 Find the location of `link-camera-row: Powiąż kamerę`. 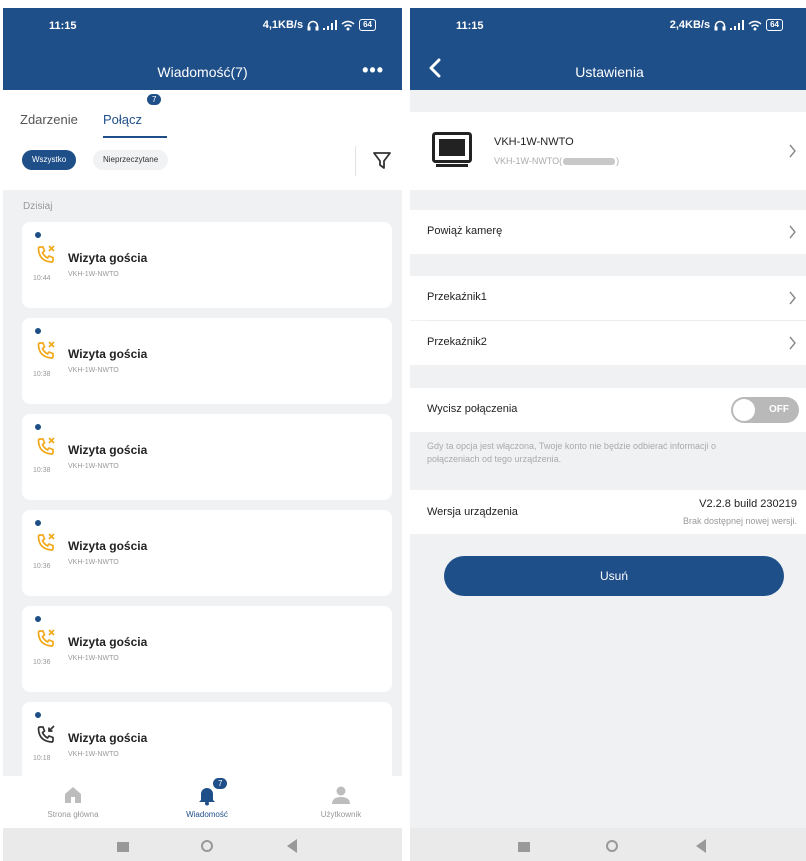

link-camera-row: Powiąż kamerę is located at coordinates (608, 232).